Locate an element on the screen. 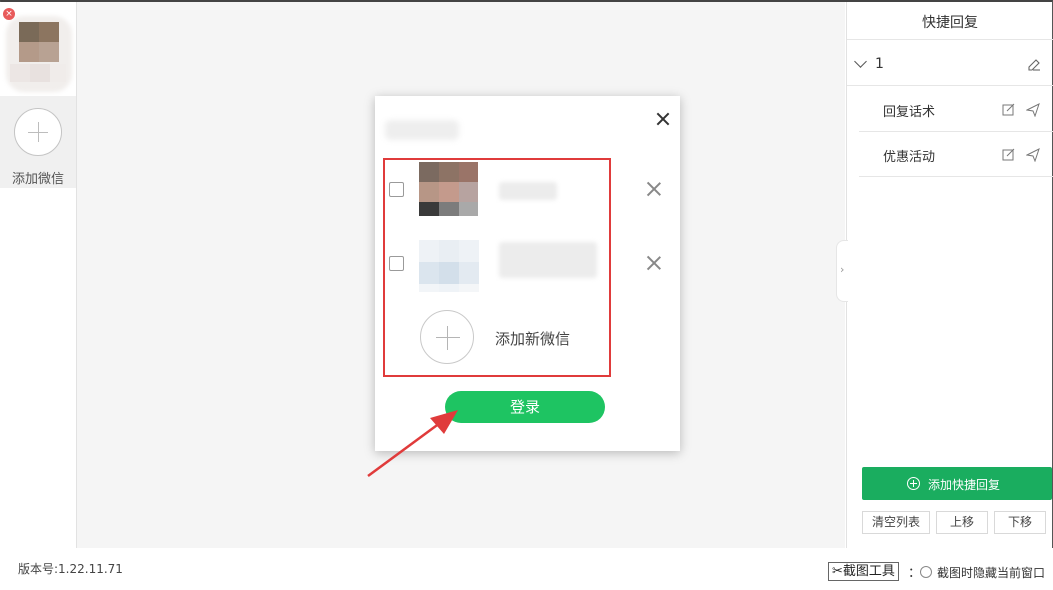 Image resolution: width=1053 pixels, height=590 pixels. add-wechat-slot: 添加微信 is located at coordinates (38, 142).